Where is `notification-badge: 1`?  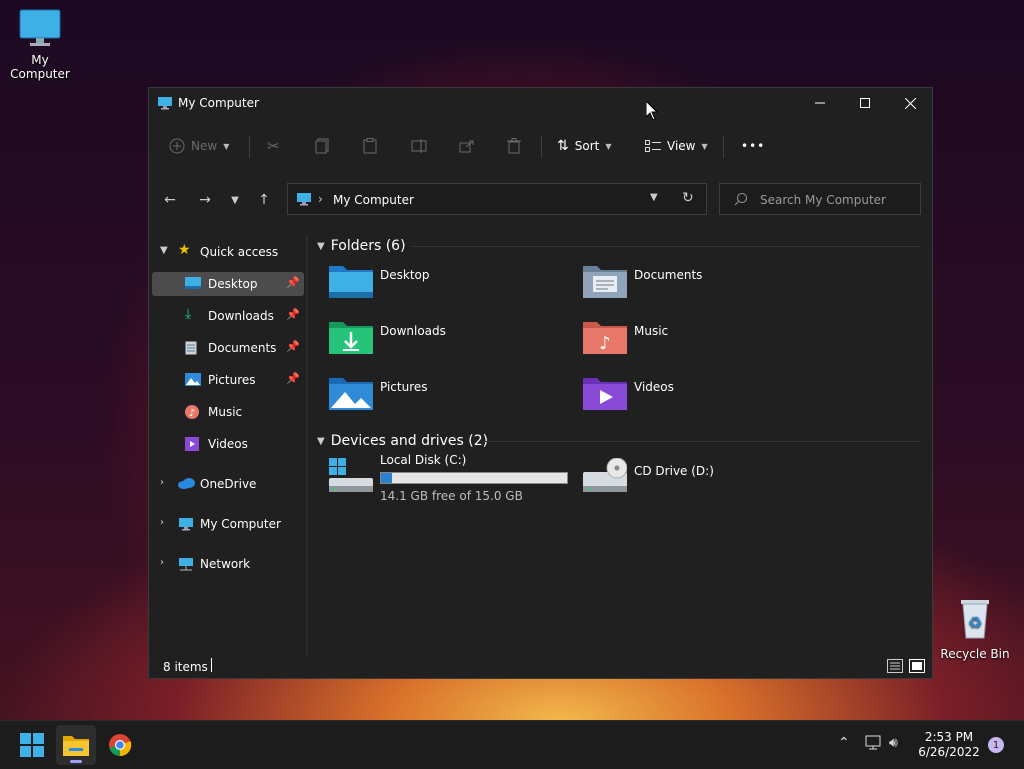 notification-badge: 1 is located at coordinates (996, 745).